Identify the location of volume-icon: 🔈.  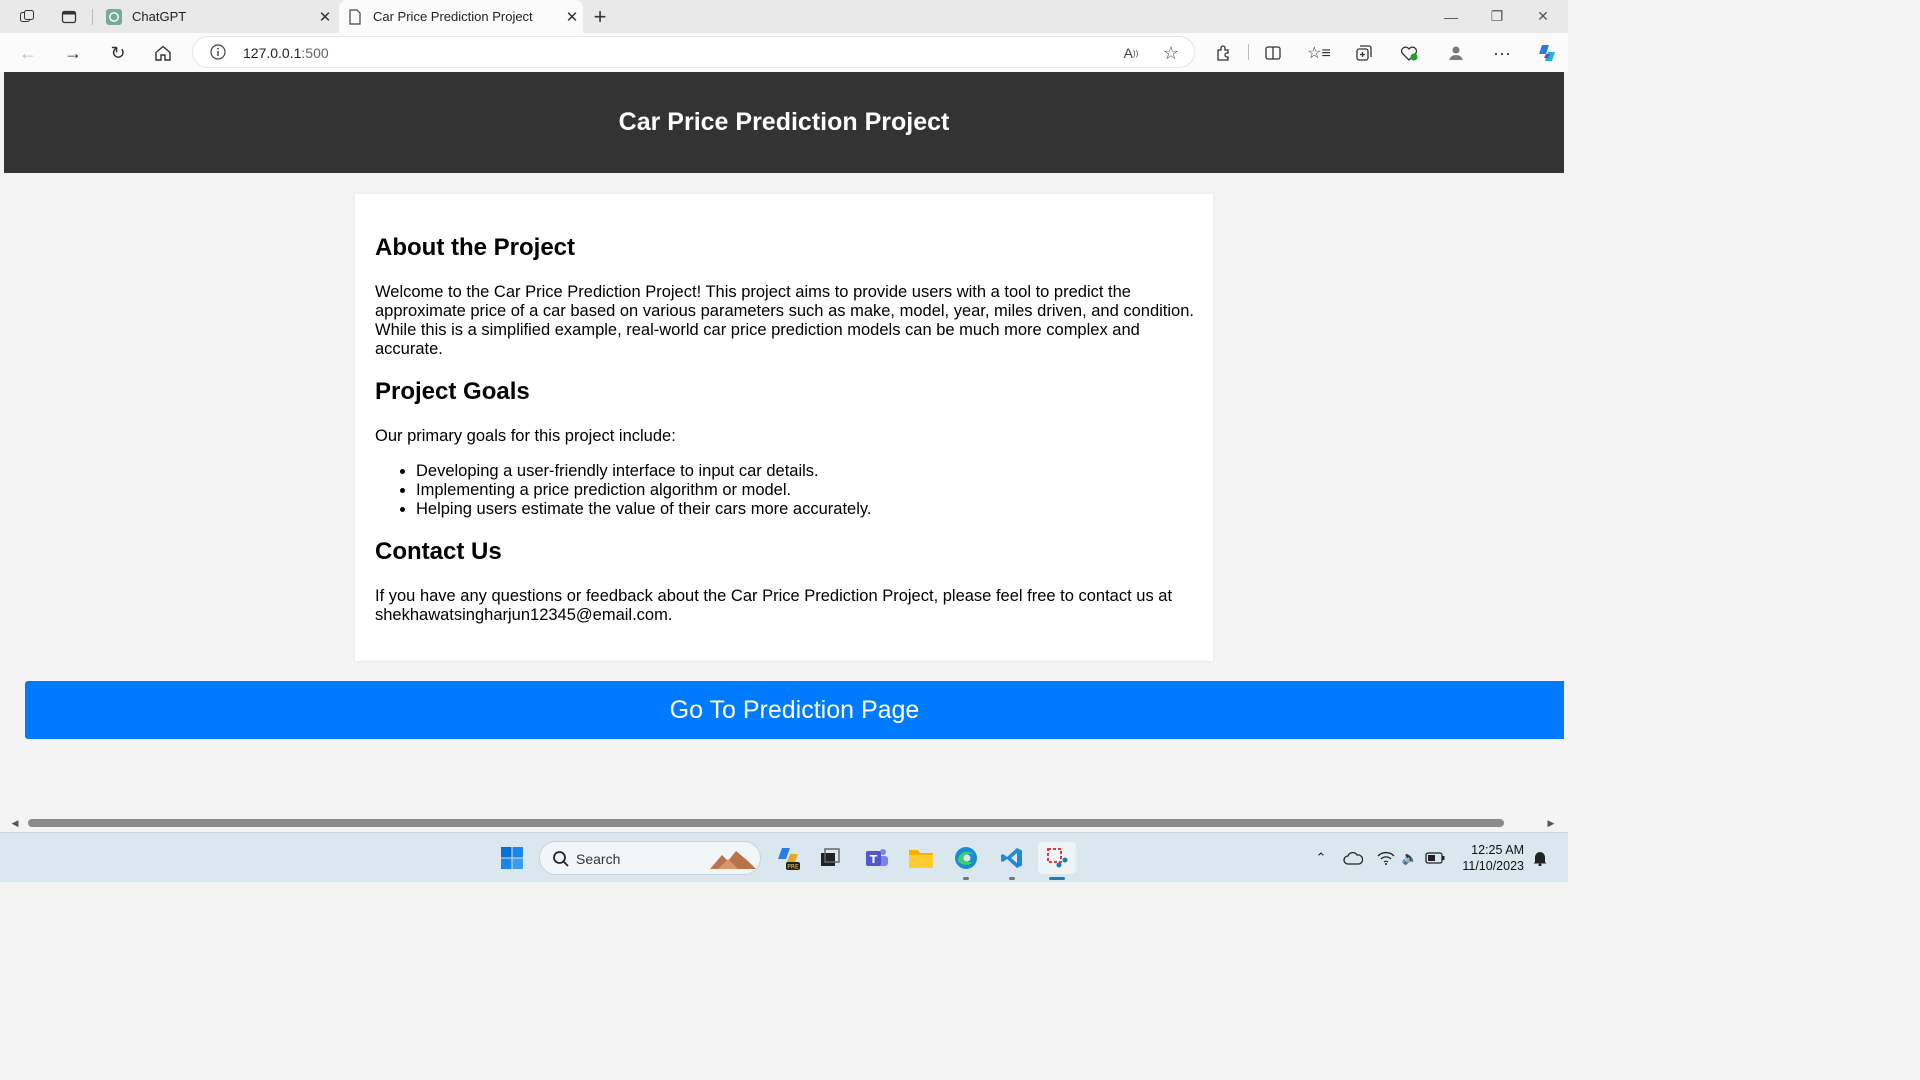
(1410, 858).